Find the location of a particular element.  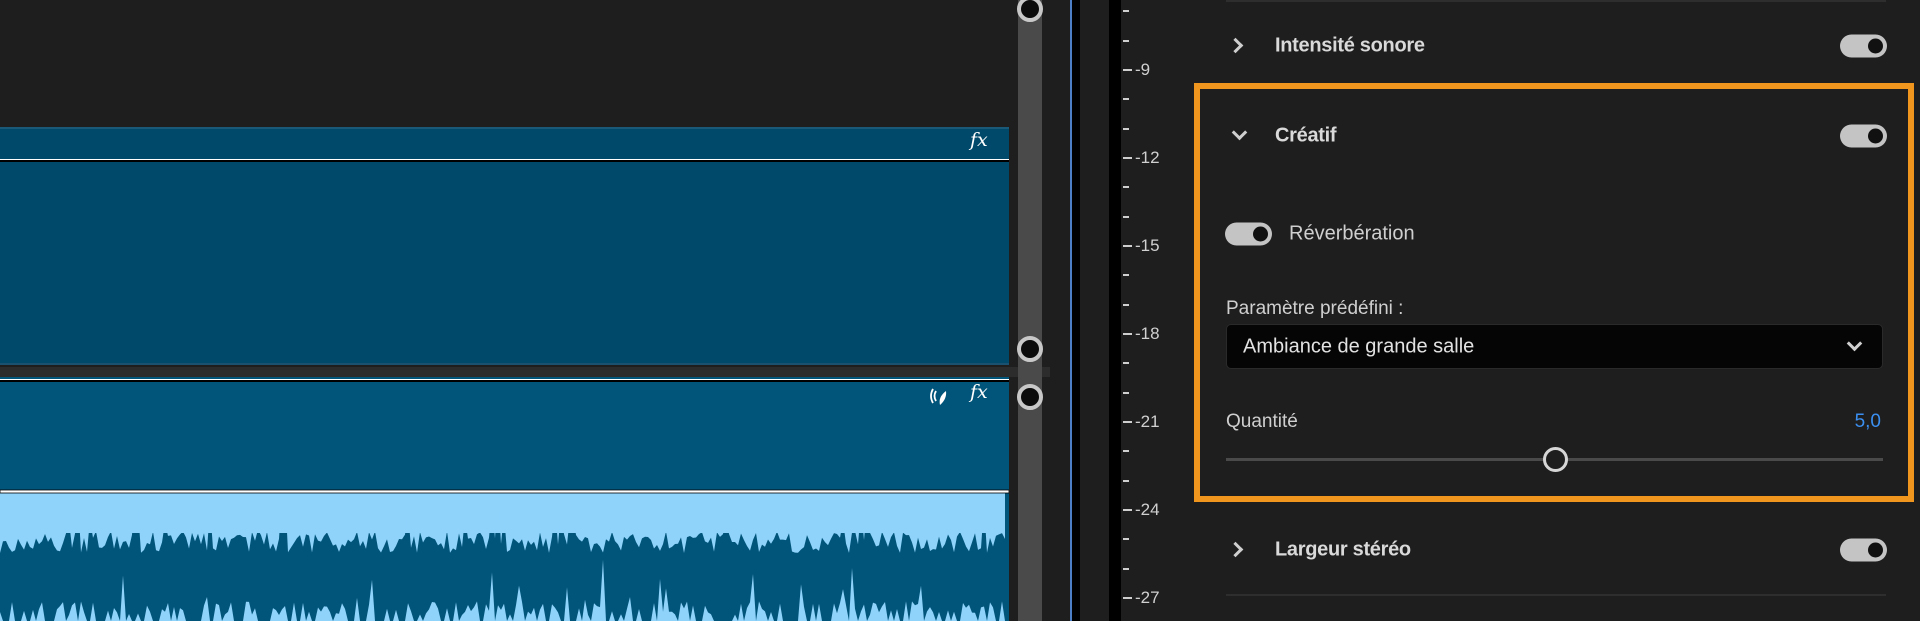

meter-label: -12 is located at coordinates (1147, 157).